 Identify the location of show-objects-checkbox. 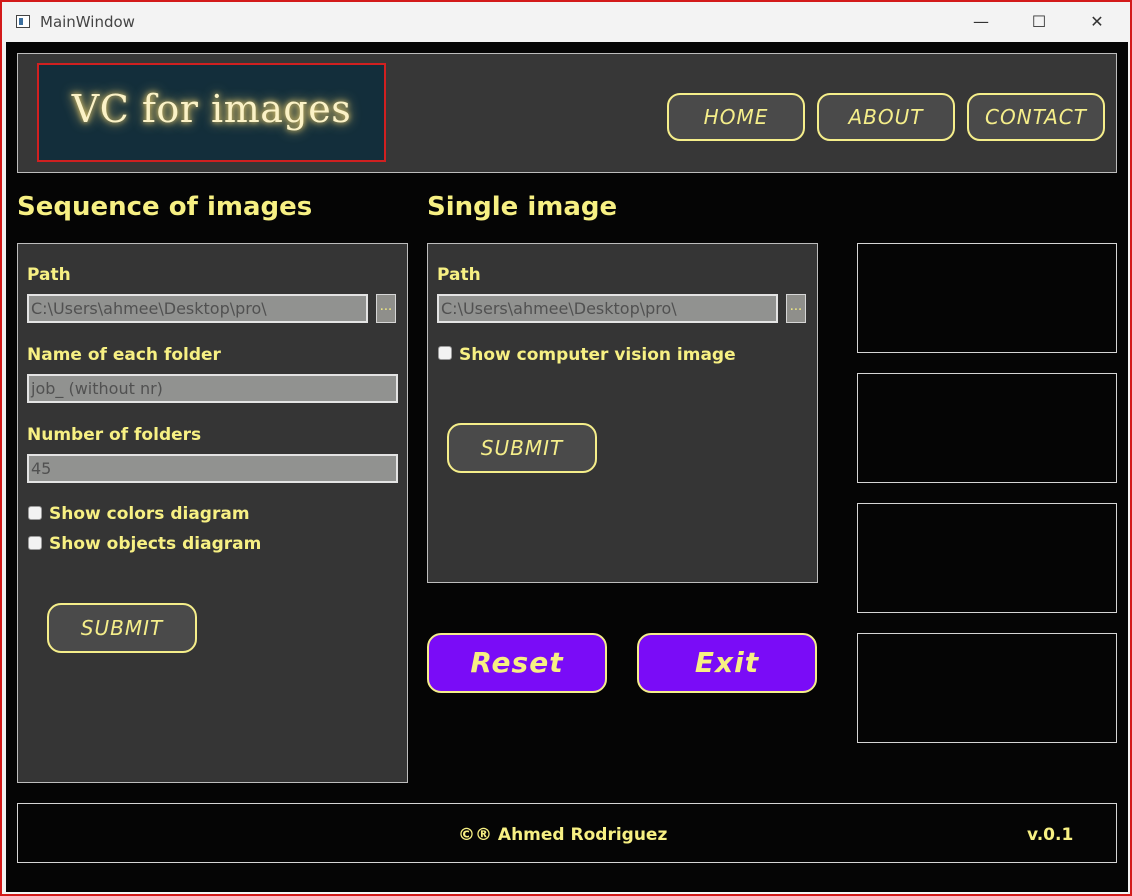
(35, 543).